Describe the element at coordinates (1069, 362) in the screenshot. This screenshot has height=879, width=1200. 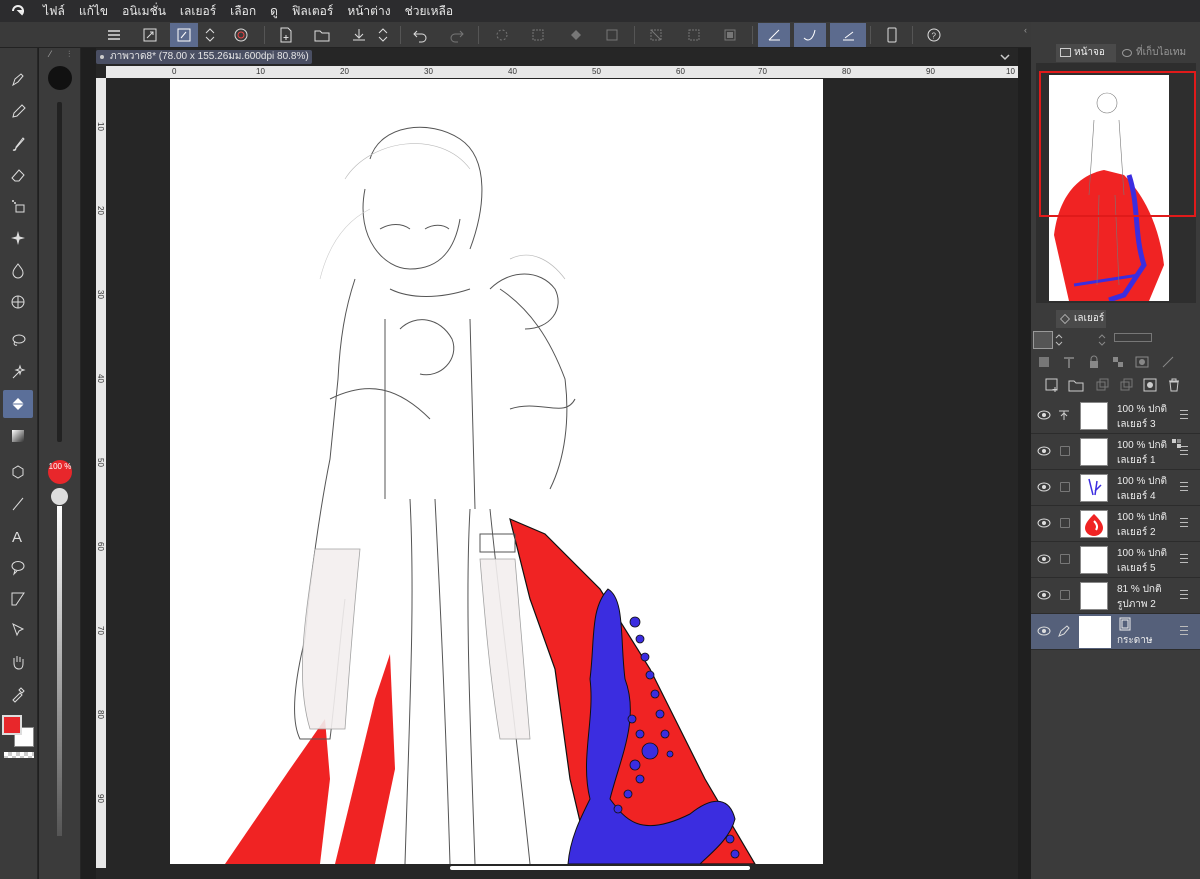
I see `reference-layer-icon` at that location.